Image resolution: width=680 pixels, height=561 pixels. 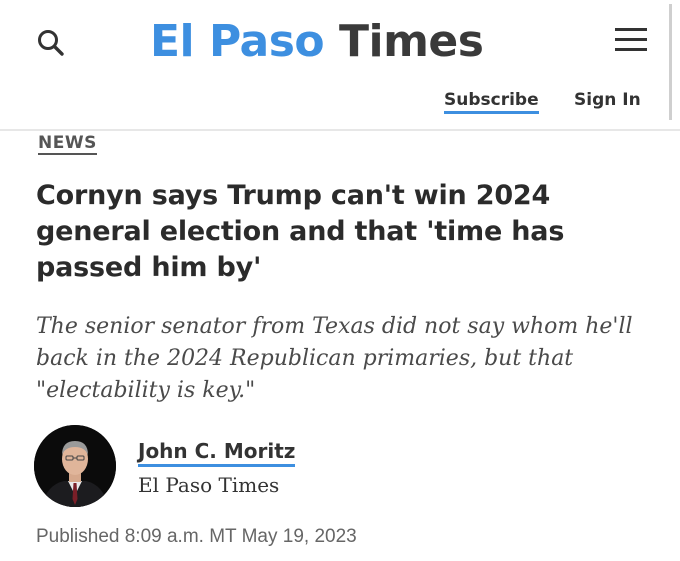 I want to click on logo-city: El Paso, so click(x=237, y=41).